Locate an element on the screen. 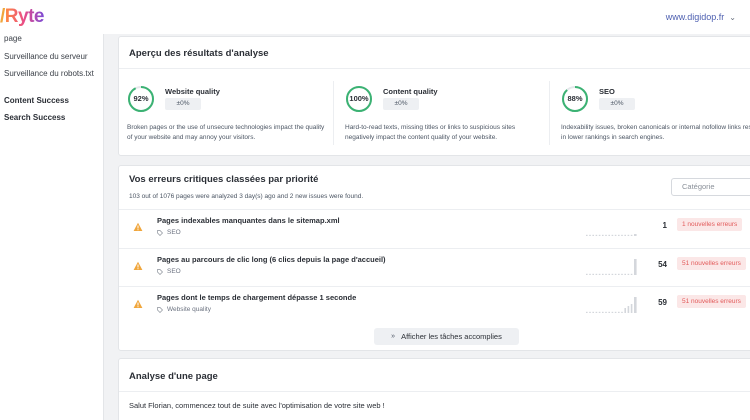  chevron-down-icon: ⌄ is located at coordinates (732, 17).